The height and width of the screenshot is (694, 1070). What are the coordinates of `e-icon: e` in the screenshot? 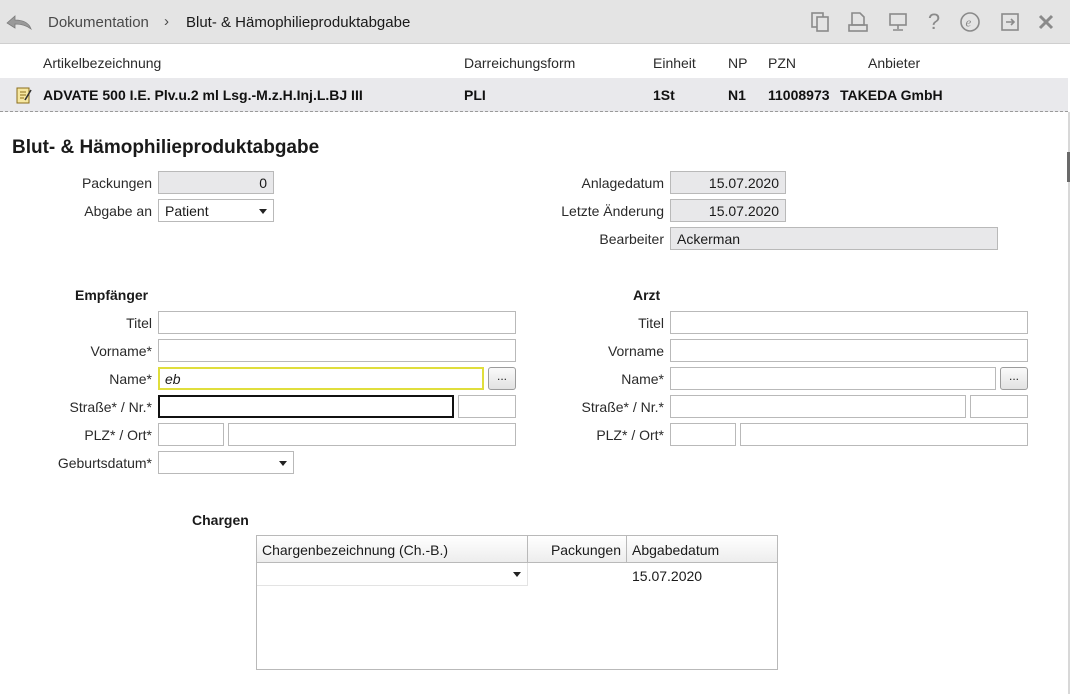 It's located at (970, 22).